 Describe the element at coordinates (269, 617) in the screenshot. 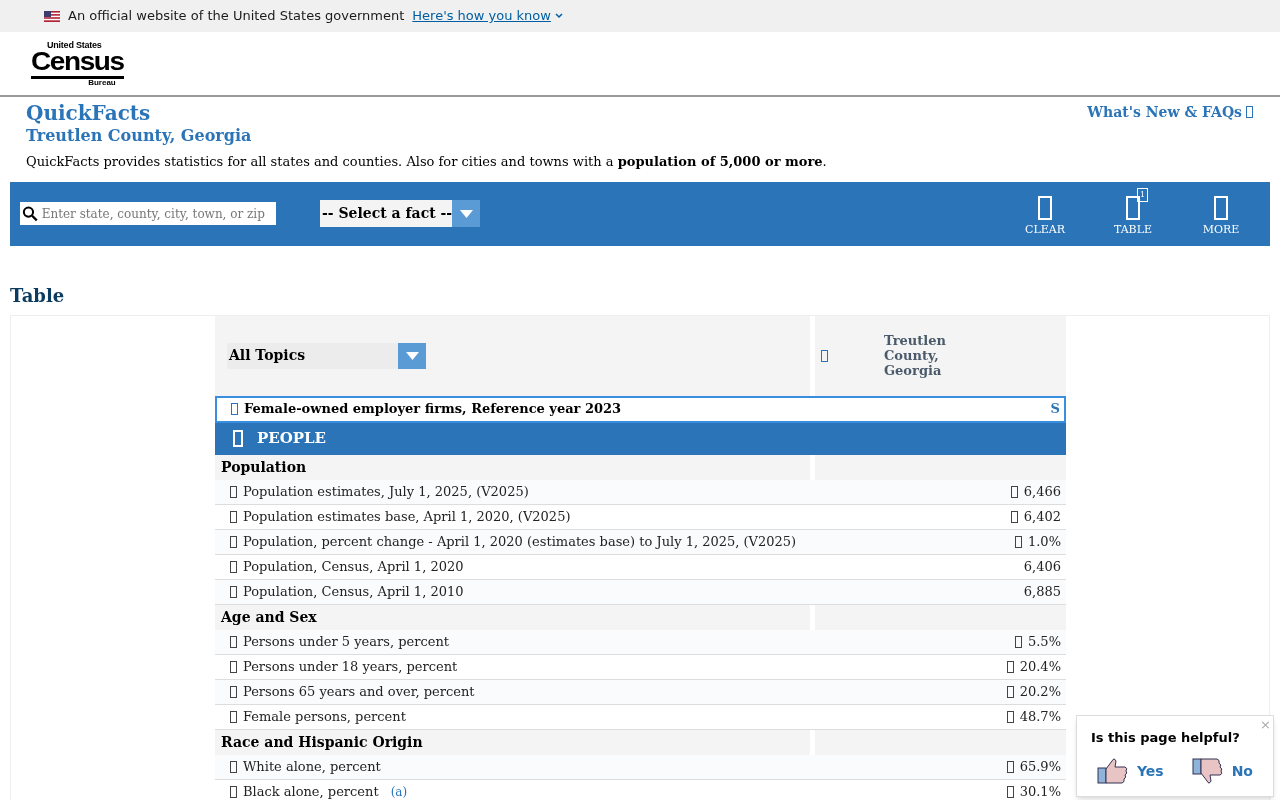

I see `group-title: Age and Sex` at that location.